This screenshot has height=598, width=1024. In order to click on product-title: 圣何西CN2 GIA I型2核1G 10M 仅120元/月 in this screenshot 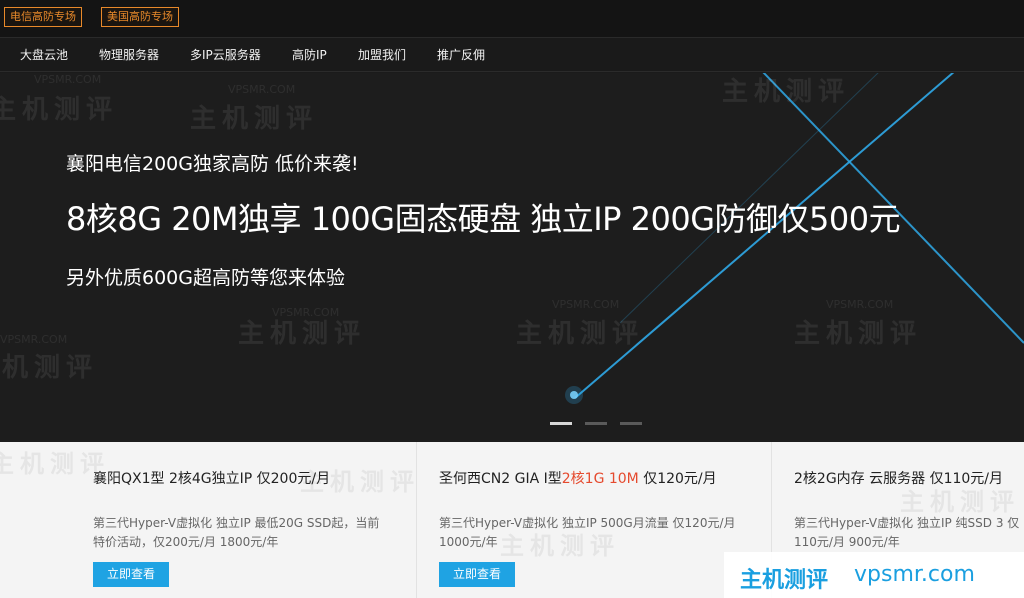, I will do `click(578, 478)`.